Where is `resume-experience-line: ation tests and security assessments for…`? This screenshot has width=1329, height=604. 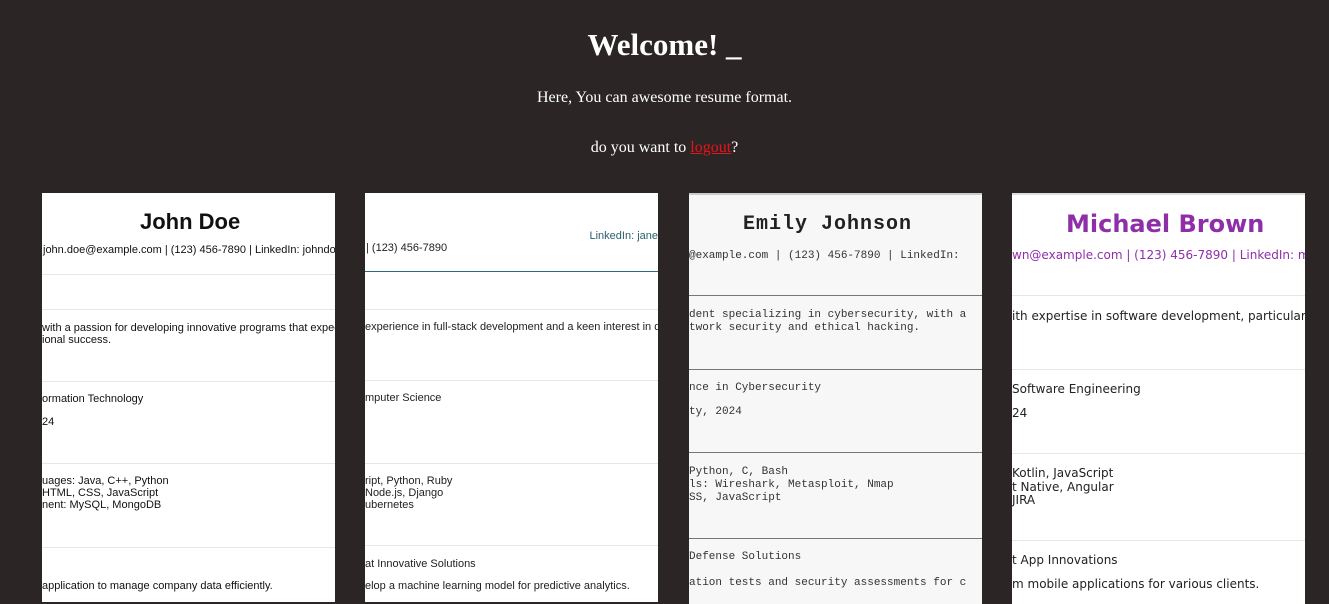 resume-experience-line: ation tests and security assessments for… is located at coordinates (828, 583).